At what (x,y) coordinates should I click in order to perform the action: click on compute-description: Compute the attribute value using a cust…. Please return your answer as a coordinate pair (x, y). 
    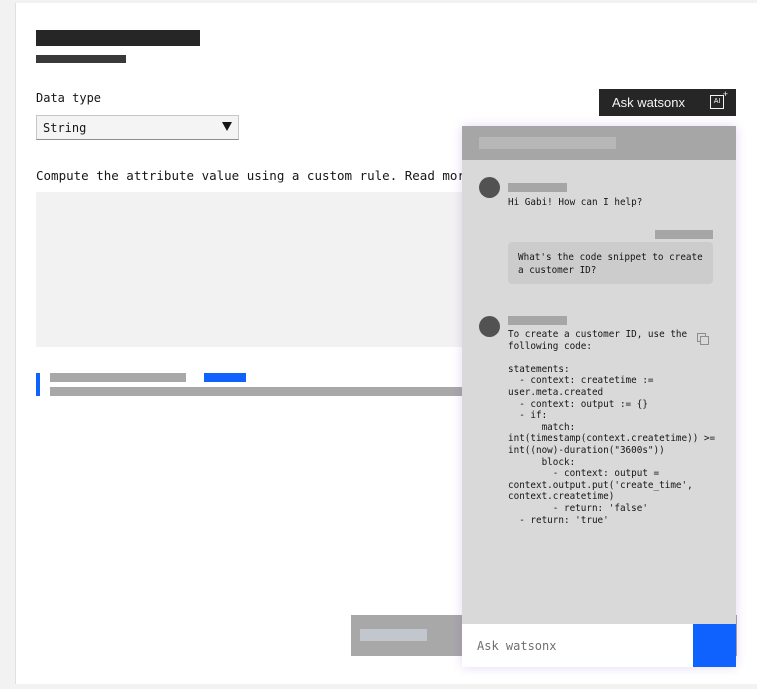
    Looking at the image, I should click on (254, 175).